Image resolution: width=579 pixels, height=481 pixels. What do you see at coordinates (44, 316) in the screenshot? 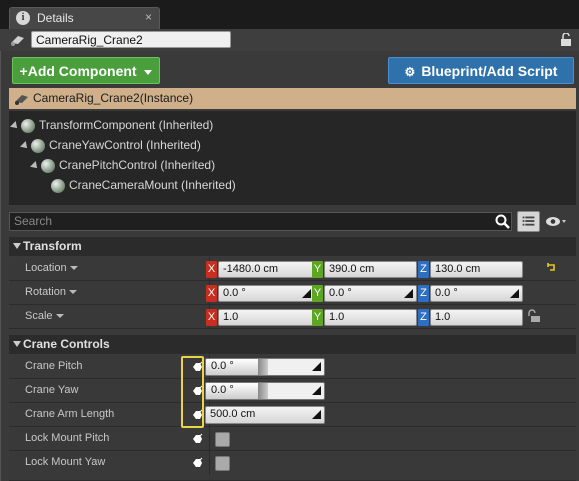
I see `scale-label: Scale` at bounding box center [44, 316].